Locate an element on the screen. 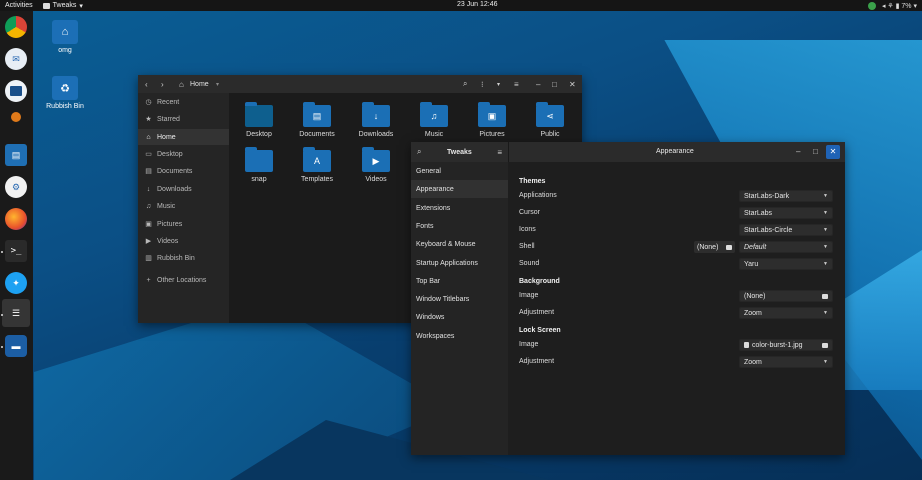  folder-label: Videos is located at coordinates (376, 179).